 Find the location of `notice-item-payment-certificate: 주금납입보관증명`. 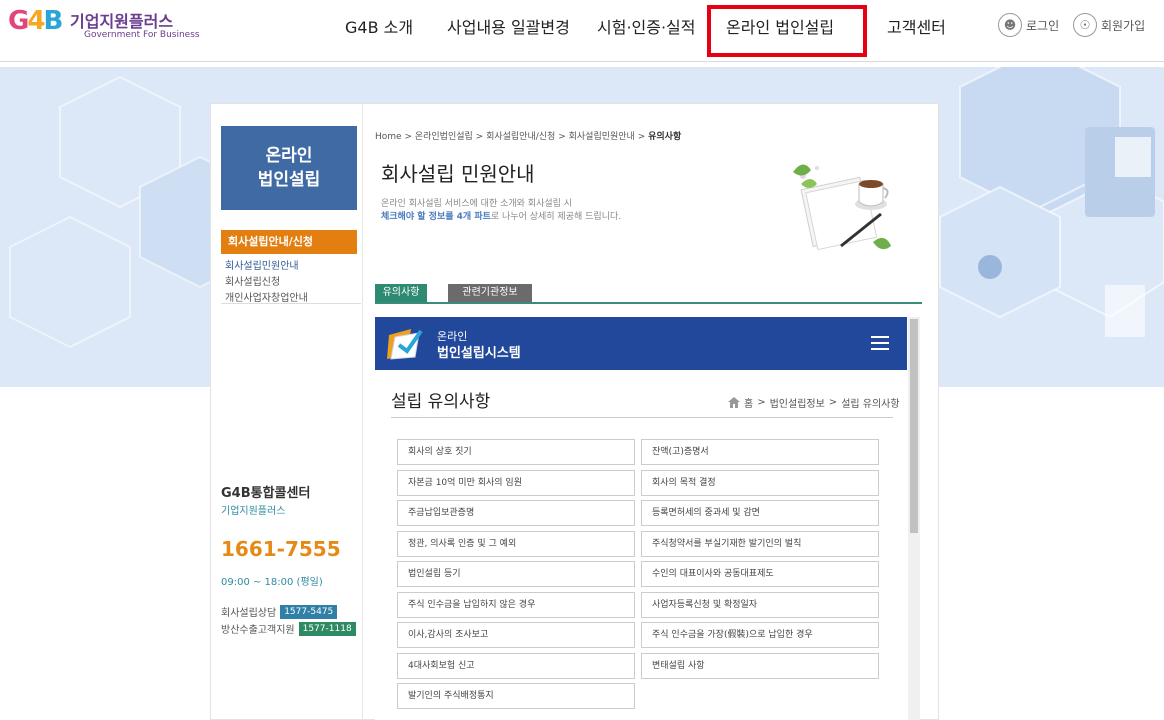

notice-item-payment-certificate: 주금납입보관증명 is located at coordinates (516, 513).